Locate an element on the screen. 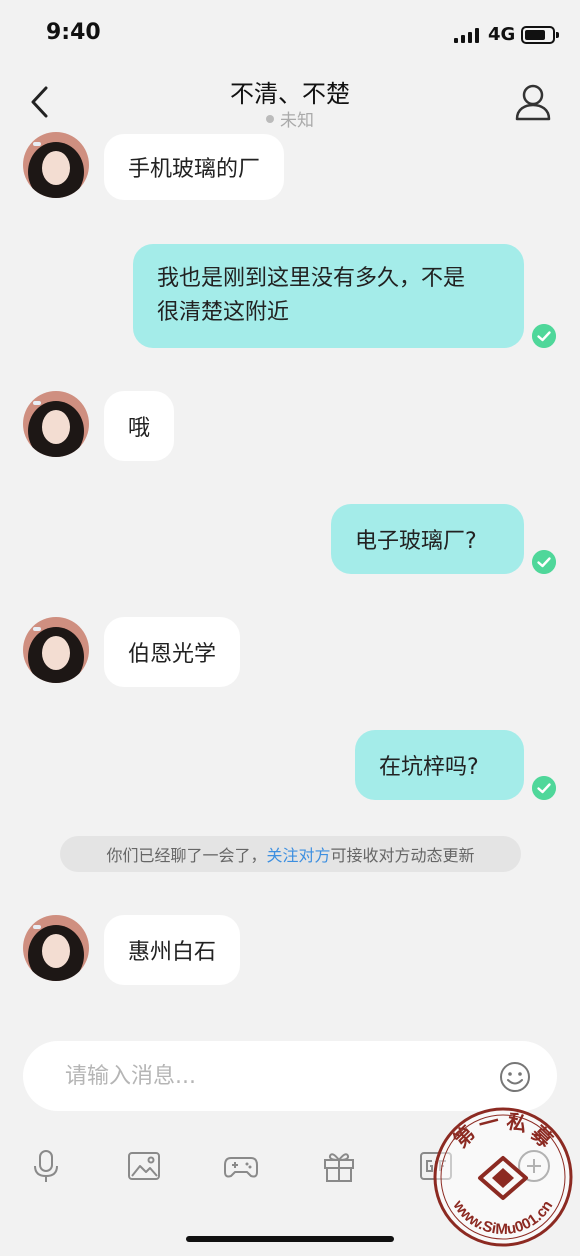  home-indicator is located at coordinates (290, 1239).